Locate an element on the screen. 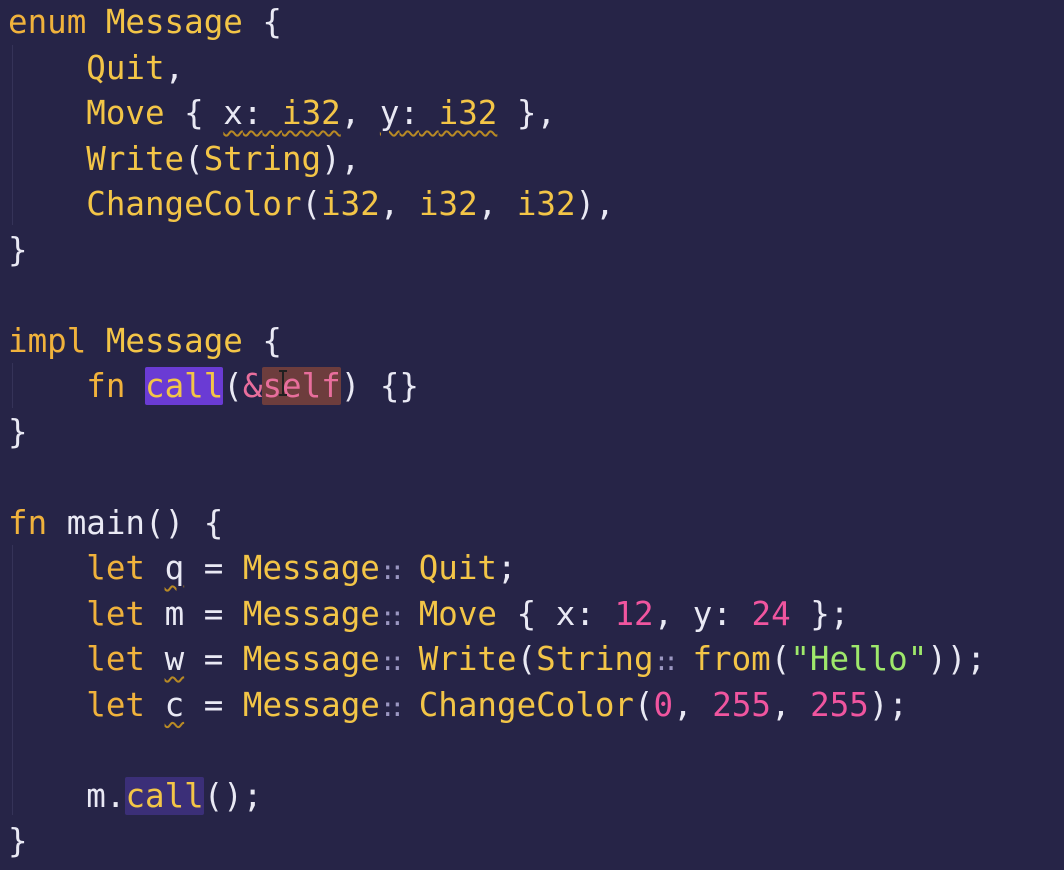 The image size is (1064, 870). code-line-3: Move { x: i32, y: i32 }, is located at coordinates (321, 113).